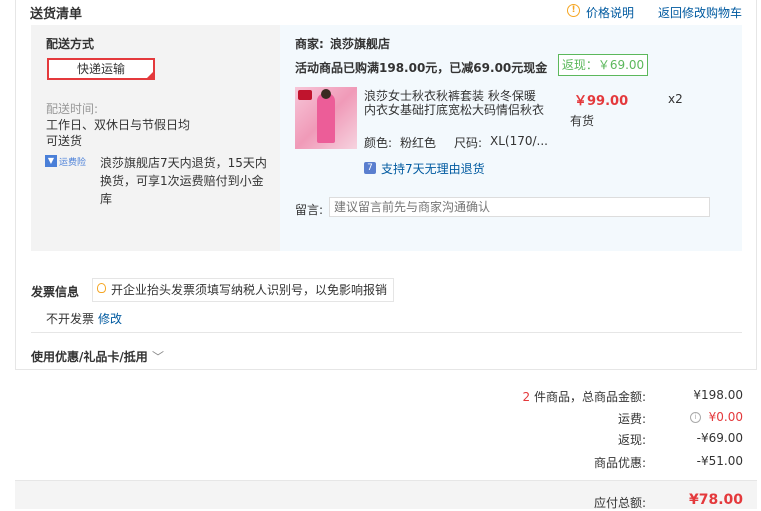  Describe the element at coordinates (309, 210) in the screenshot. I see `message-label: 留言:` at that location.